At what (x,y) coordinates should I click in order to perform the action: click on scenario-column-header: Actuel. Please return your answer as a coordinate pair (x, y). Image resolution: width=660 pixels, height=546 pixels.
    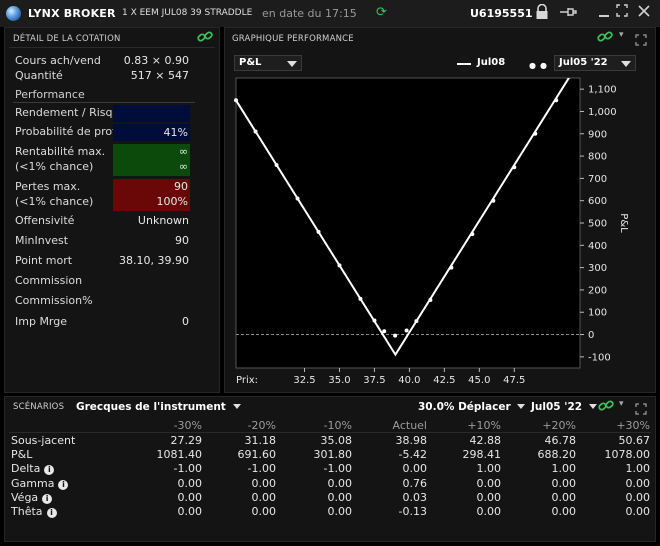
    Looking at the image, I should click on (410, 425).